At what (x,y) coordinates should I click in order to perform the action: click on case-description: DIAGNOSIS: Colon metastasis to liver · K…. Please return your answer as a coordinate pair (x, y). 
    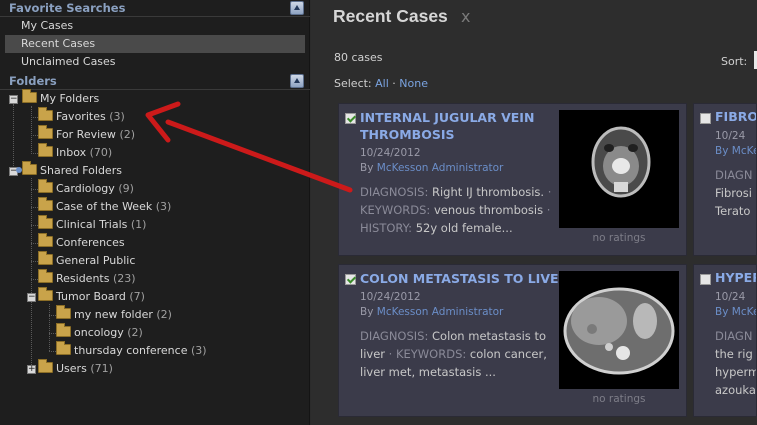
    Looking at the image, I should click on (453, 354).